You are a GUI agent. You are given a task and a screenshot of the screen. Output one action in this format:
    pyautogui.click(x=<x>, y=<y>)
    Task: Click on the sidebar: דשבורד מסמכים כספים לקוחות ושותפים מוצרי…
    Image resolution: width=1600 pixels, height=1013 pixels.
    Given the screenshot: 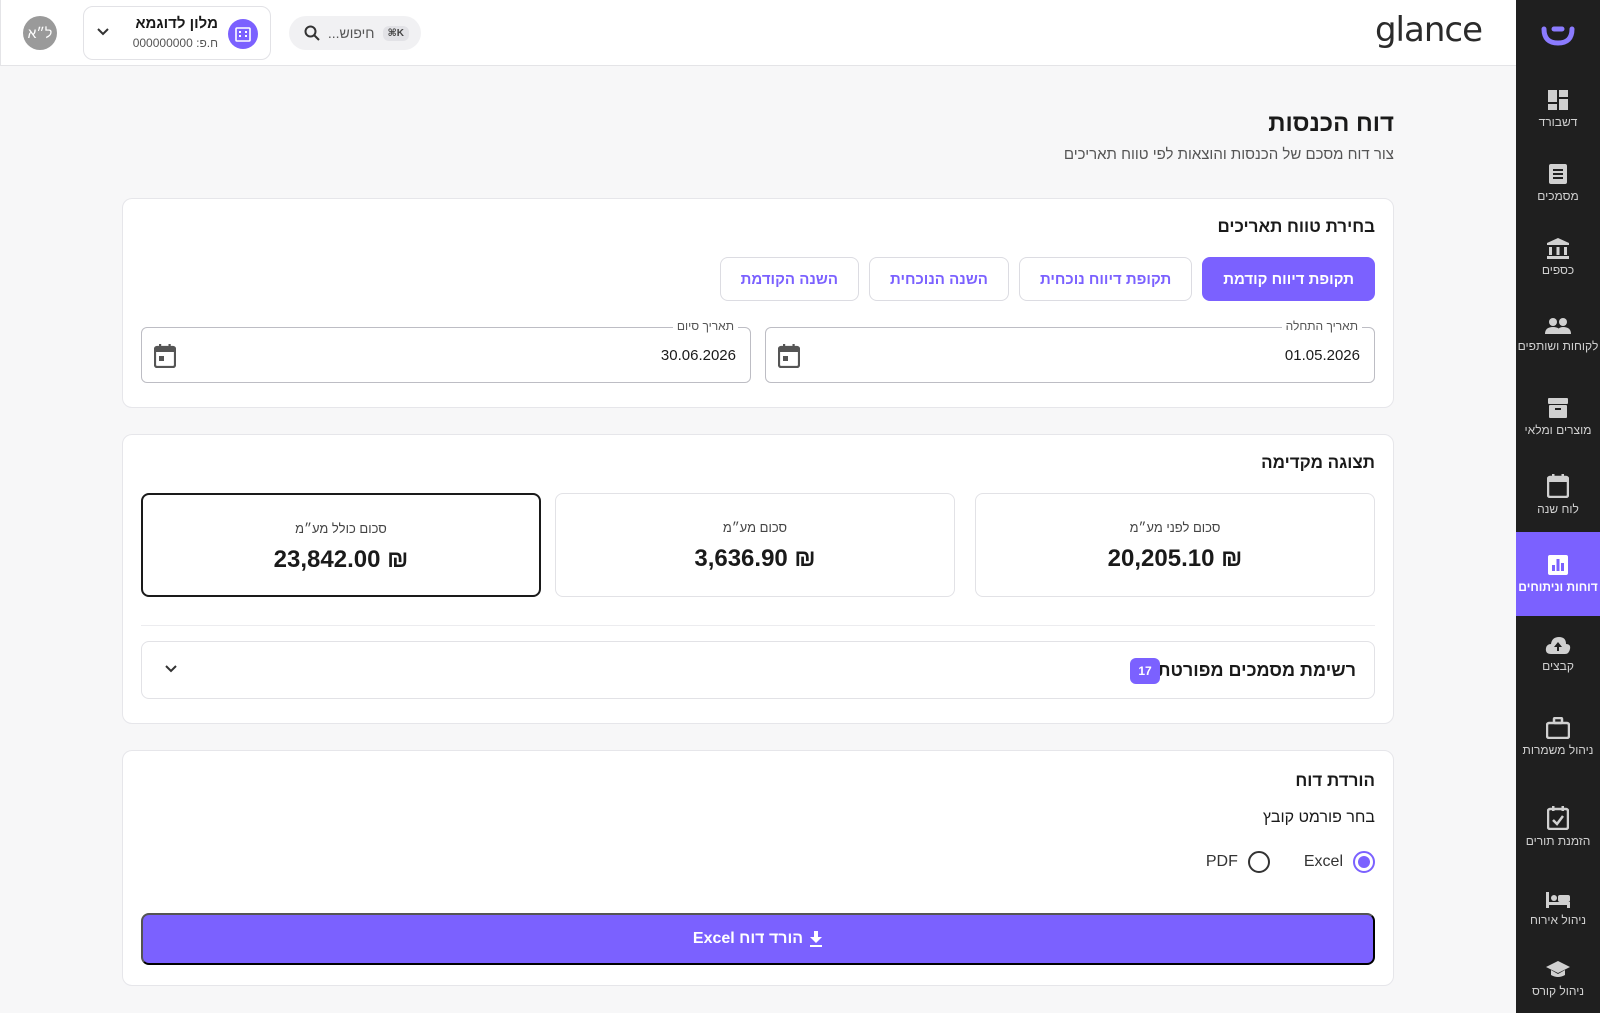 What is the action you would take?
    pyautogui.click(x=1558, y=506)
    